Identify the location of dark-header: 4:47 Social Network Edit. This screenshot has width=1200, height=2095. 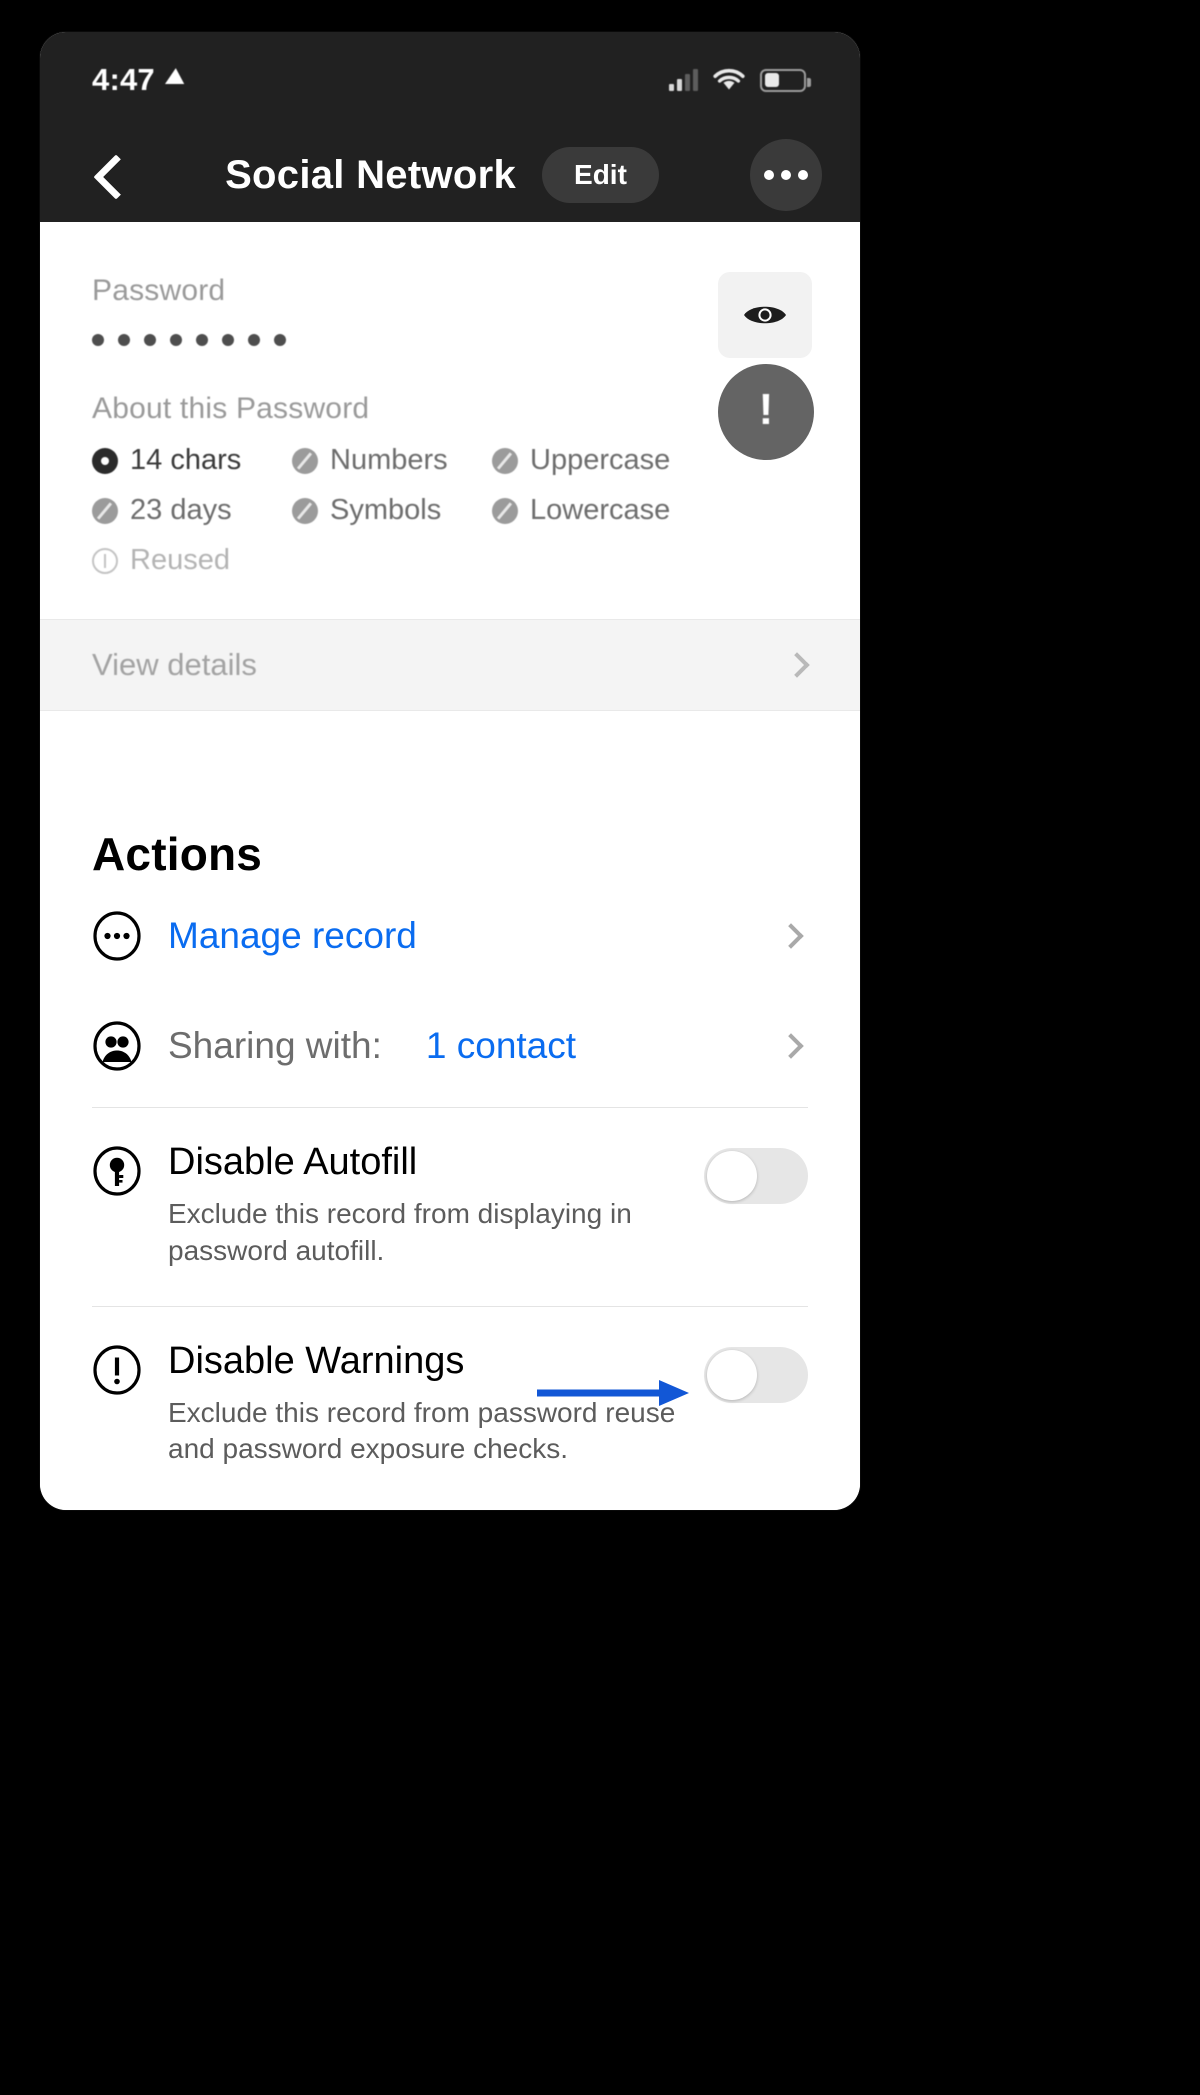
(450, 127).